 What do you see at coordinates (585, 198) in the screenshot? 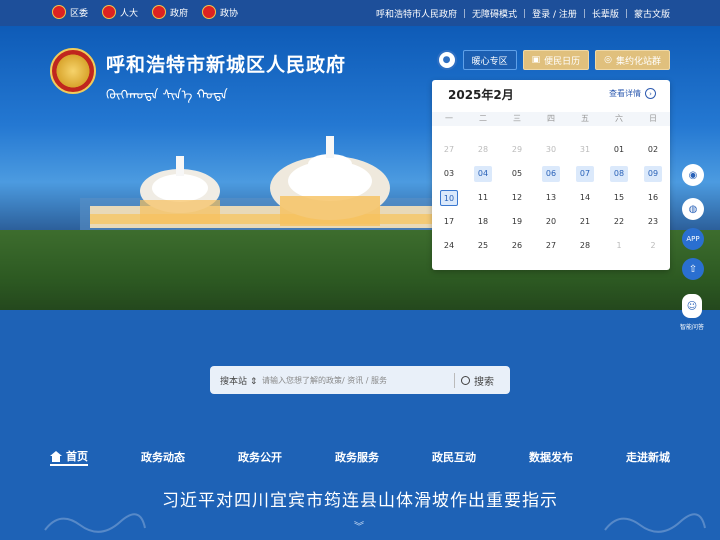
I see `calendar-day: 14` at bounding box center [585, 198].